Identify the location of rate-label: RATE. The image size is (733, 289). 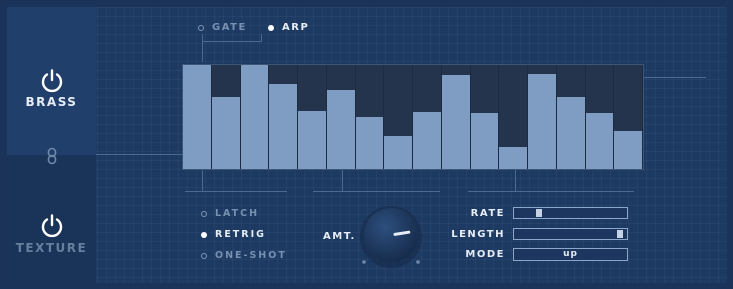
(487, 213).